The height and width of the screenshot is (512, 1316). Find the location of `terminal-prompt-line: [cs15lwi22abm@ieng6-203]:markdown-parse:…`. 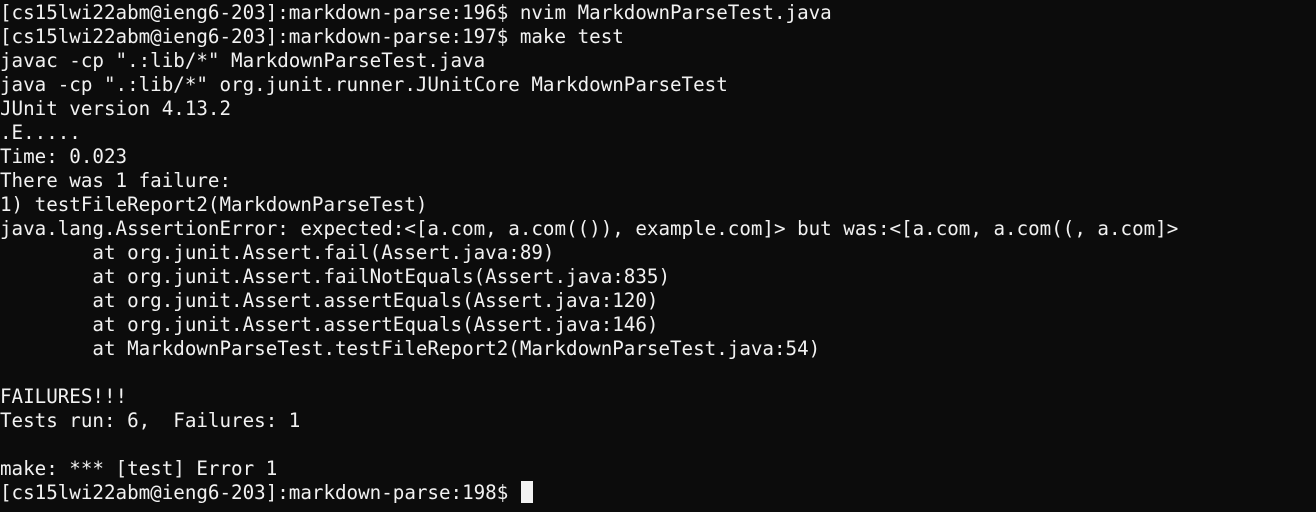

terminal-prompt-line: [cs15lwi22abm@ieng6-203]:markdown-parse:… is located at coordinates (589, 493).